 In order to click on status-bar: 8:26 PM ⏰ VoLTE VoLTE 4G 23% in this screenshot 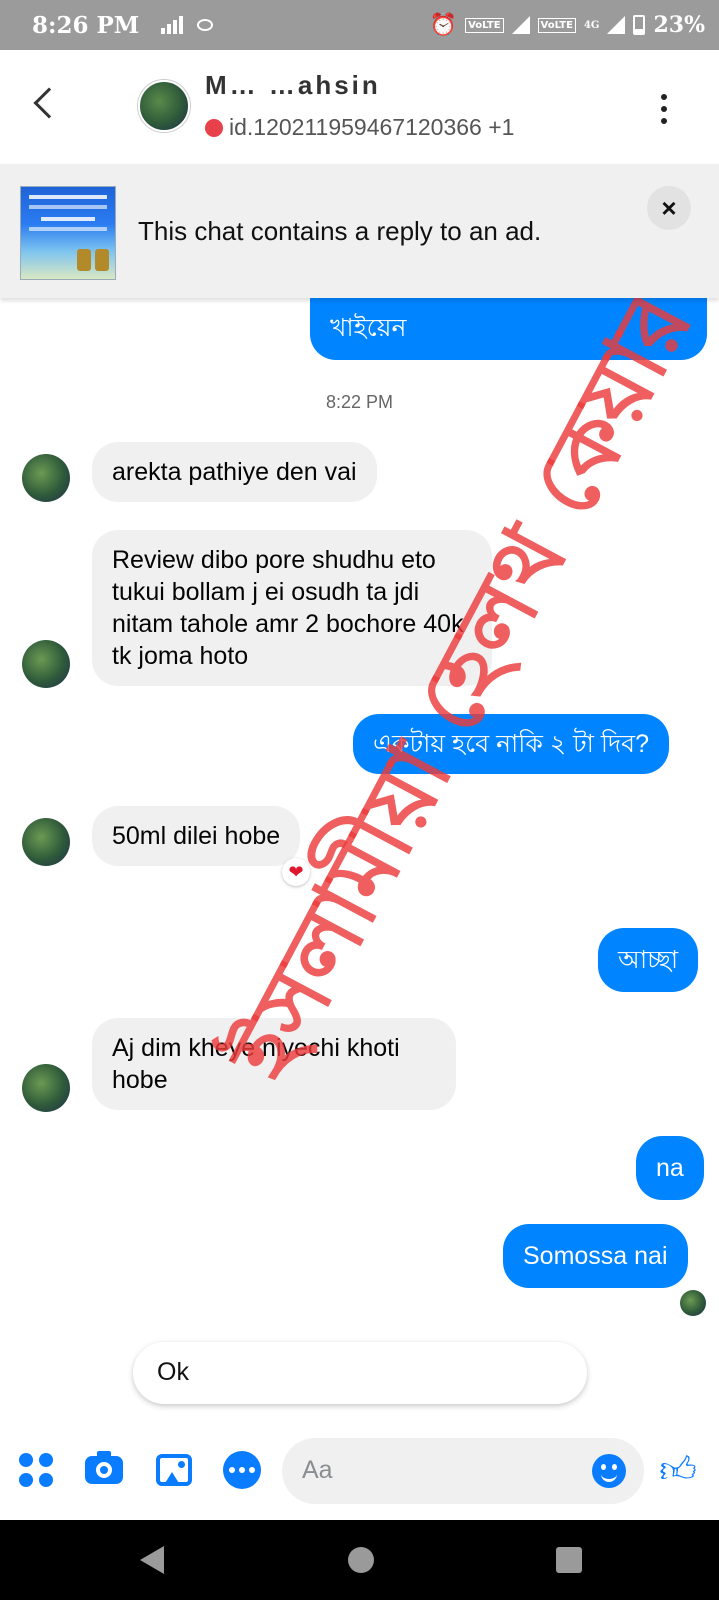, I will do `click(359, 25)`.